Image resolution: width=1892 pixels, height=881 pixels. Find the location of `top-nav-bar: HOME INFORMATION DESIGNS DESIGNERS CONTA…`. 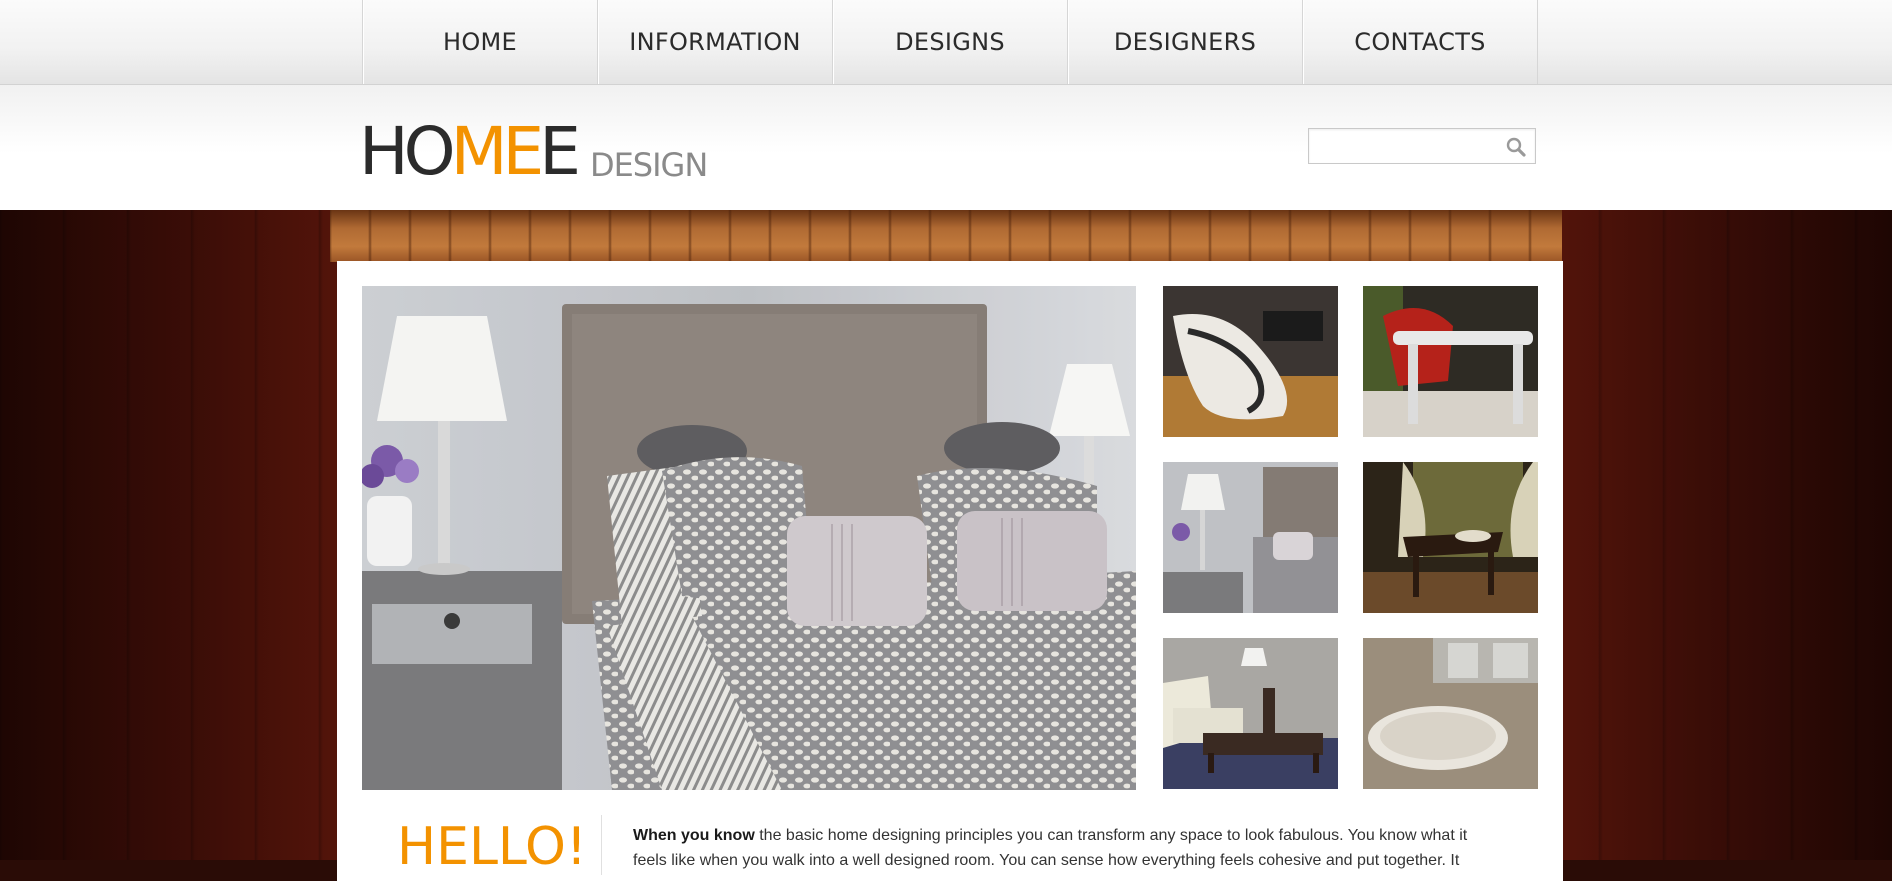

top-nav-bar: HOME INFORMATION DESIGNS DESIGNERS CONTA… is located at coordinates (946, 42).